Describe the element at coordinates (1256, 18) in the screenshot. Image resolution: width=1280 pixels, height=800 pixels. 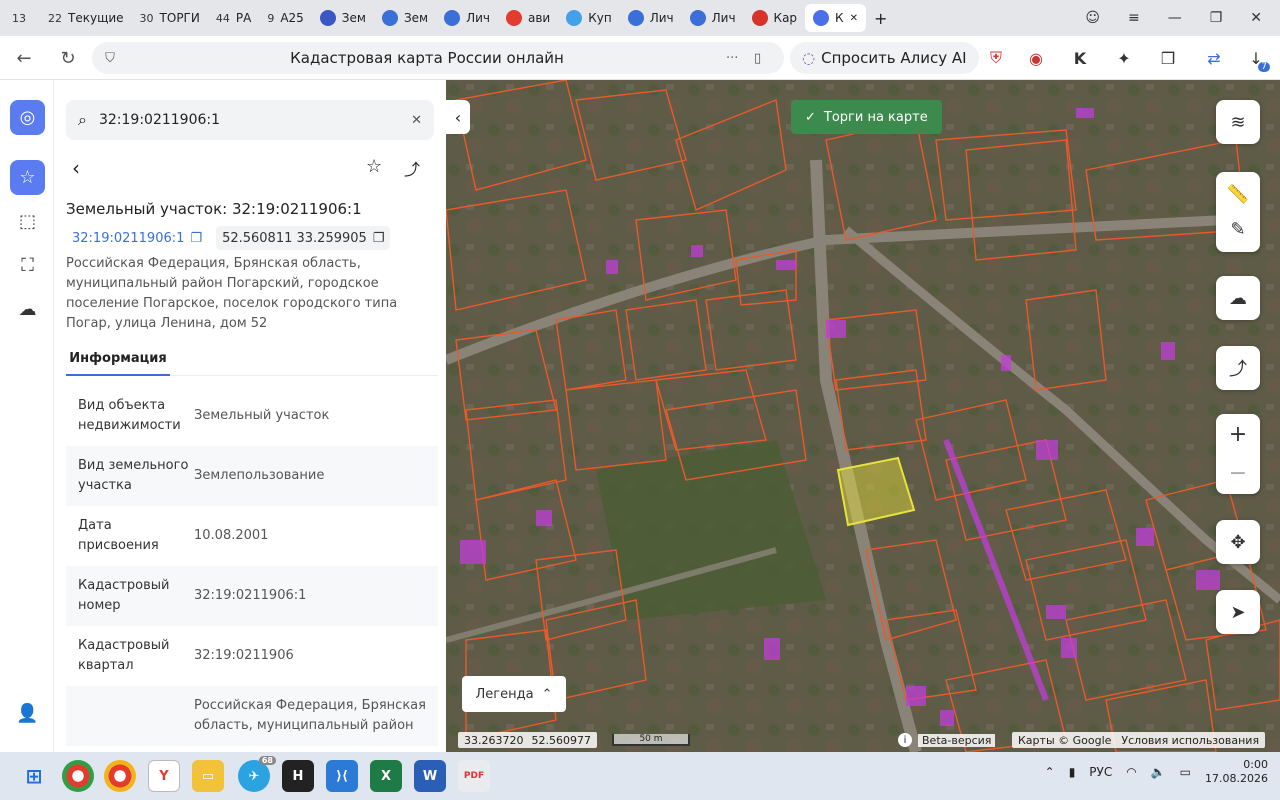
I see `close-window-icon: ✕` at that location.